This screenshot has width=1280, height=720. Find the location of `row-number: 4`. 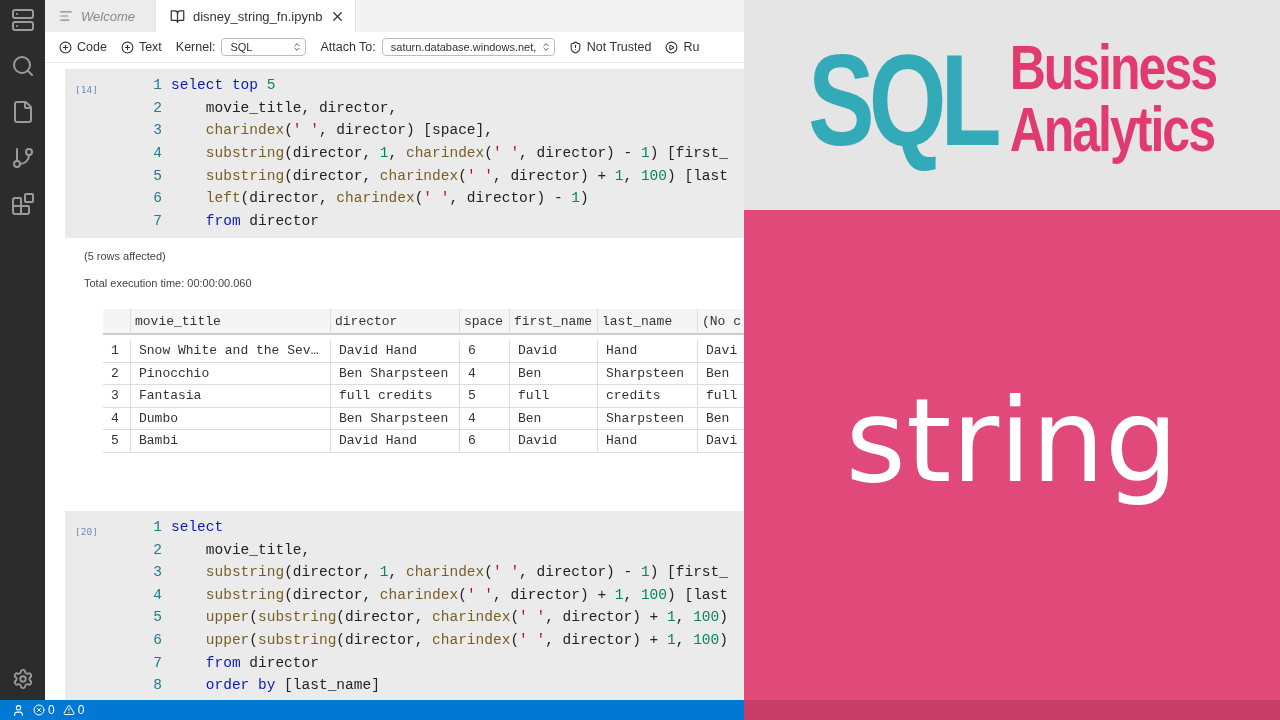

row-number: 4 is located at coordinates (117, 419).